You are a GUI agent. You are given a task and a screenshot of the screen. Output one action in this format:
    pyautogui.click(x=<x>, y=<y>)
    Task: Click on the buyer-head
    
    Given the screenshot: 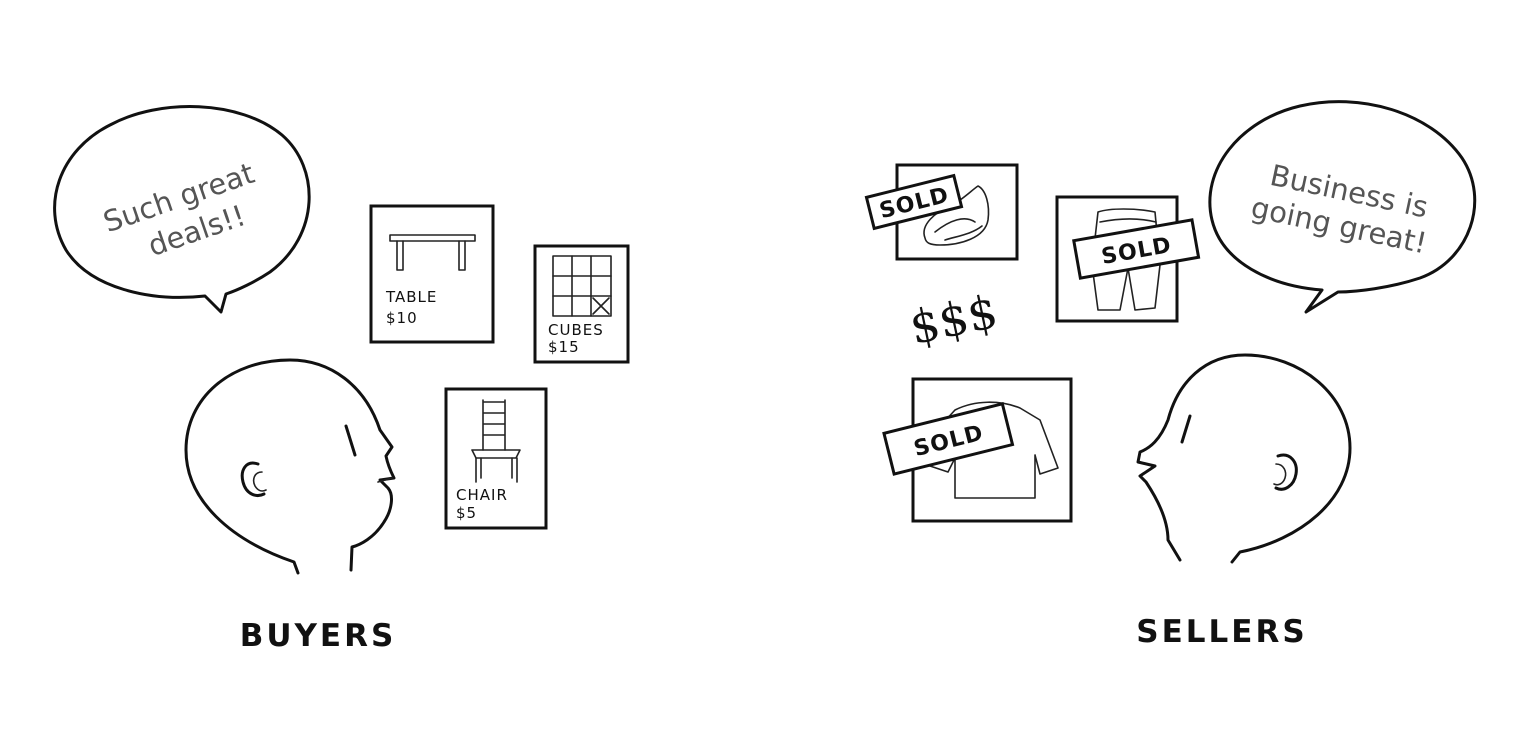 What is the action you would take?
    pyautogui.click(x=290, y=466)
    